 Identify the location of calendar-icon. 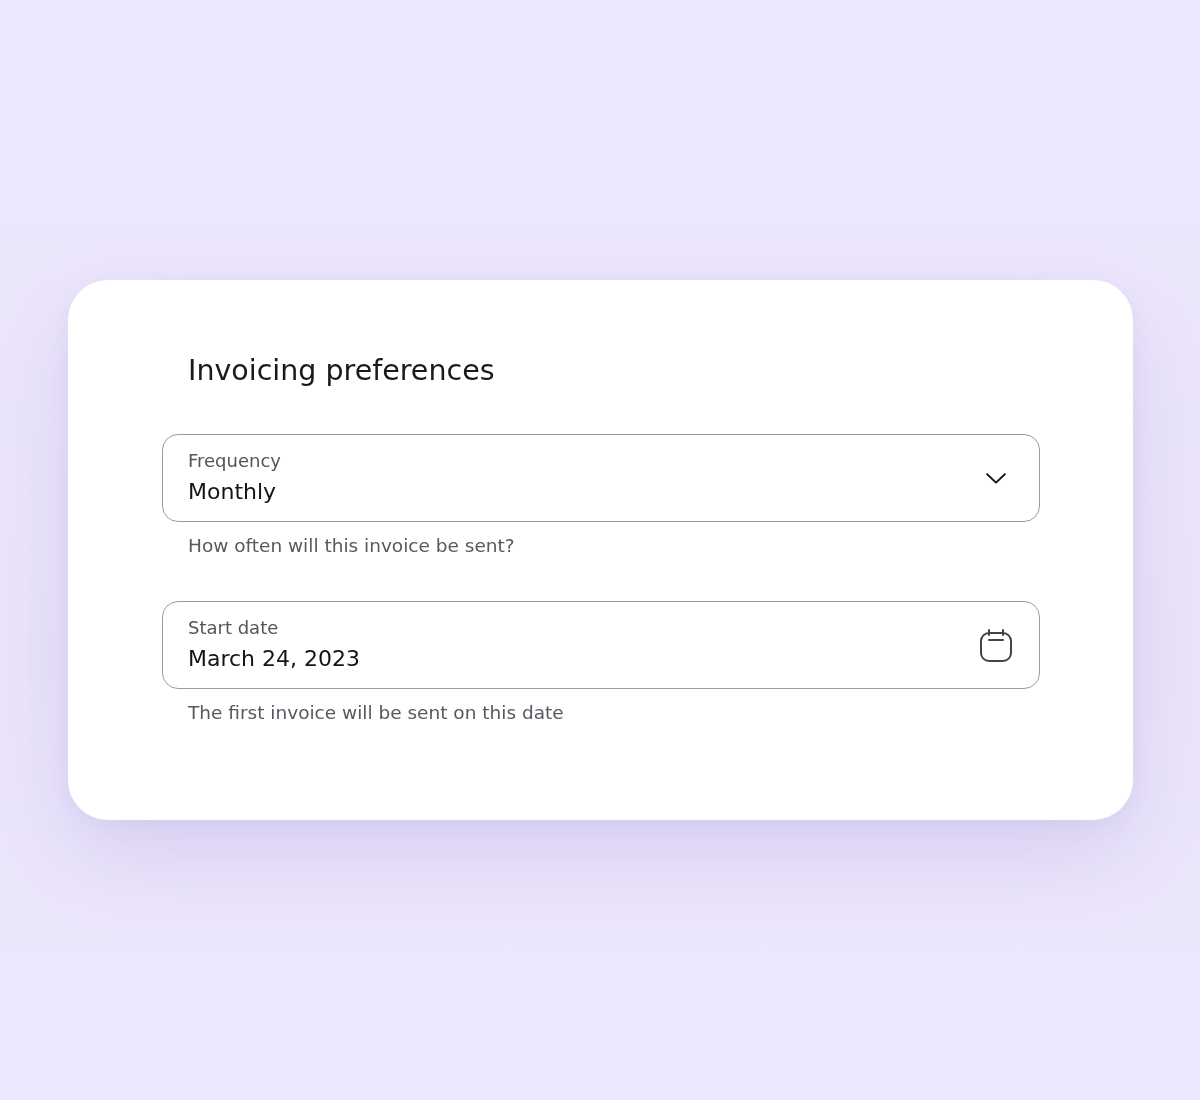
(996, 645).